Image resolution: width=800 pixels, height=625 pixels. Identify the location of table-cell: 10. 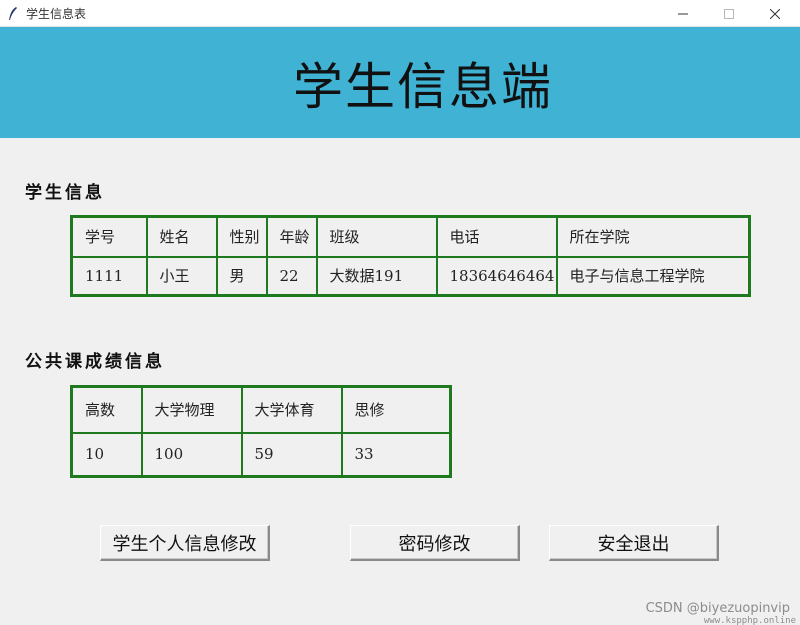
(106, 454).